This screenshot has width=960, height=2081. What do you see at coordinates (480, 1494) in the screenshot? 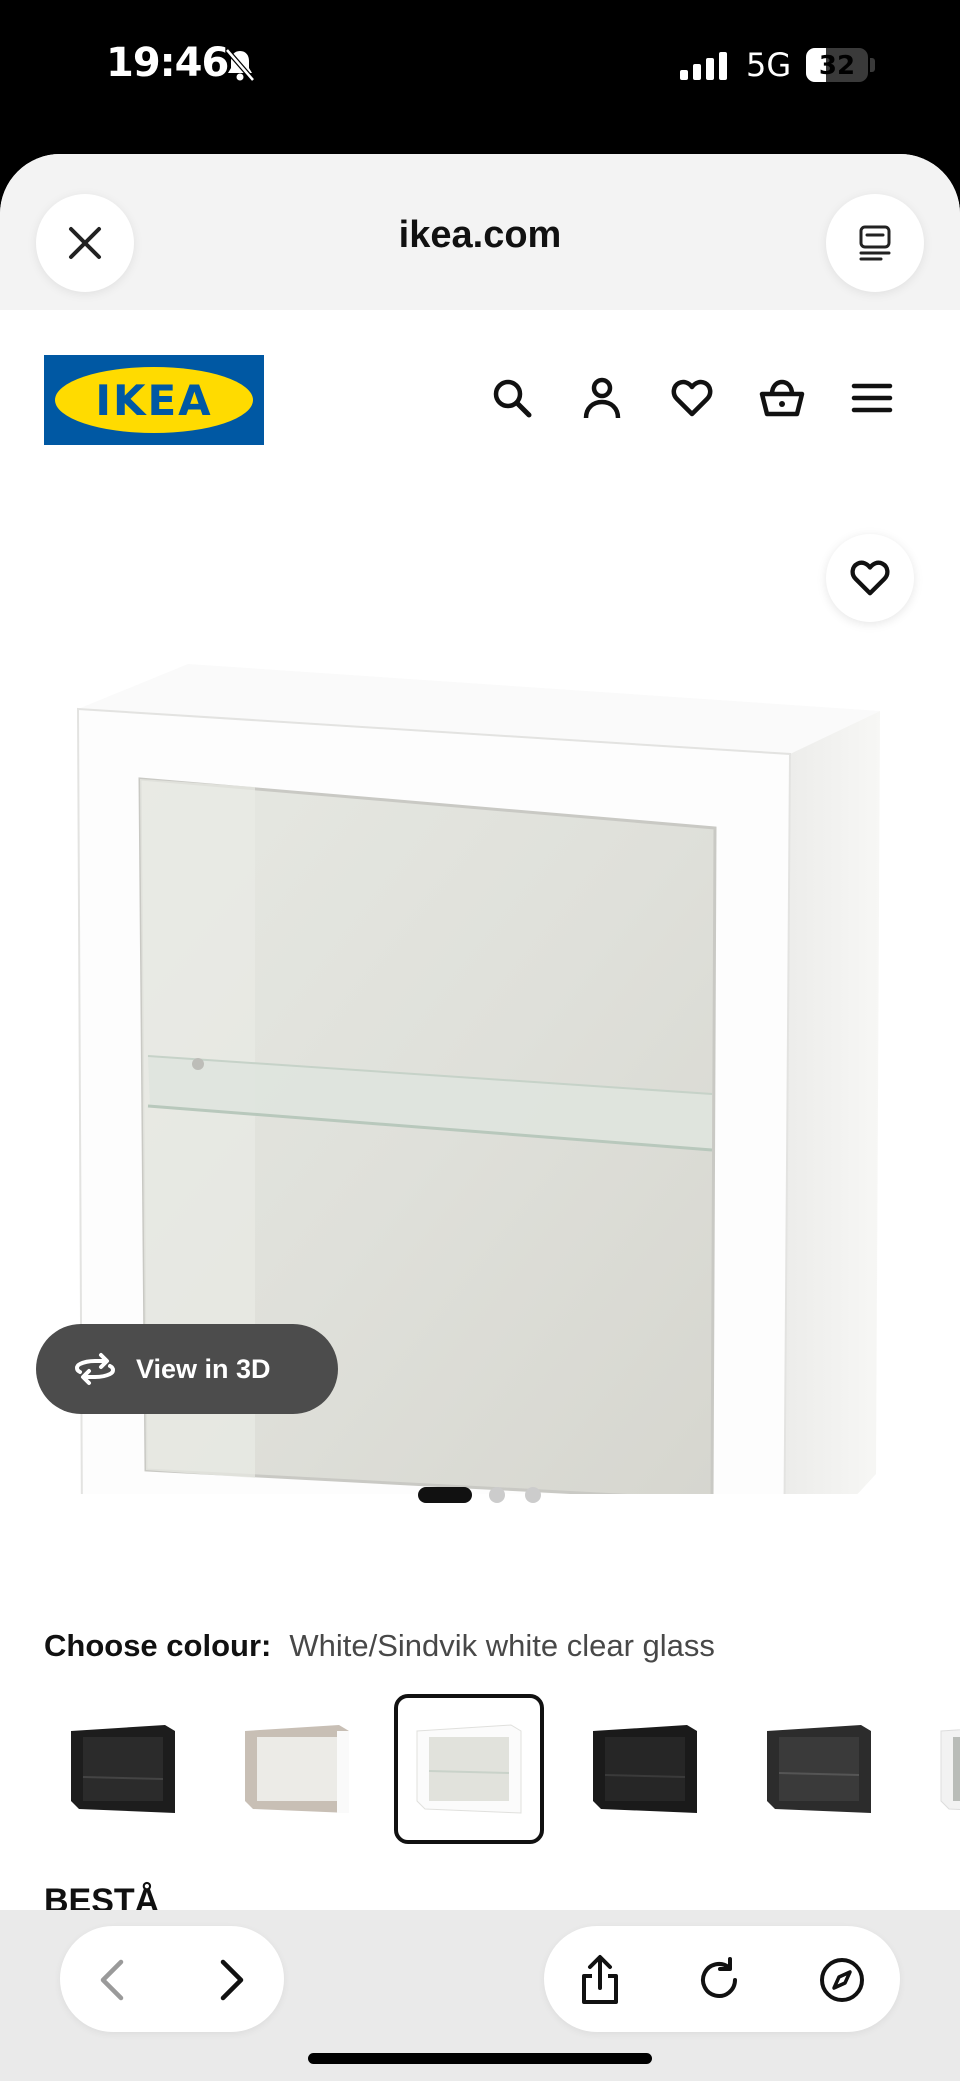
I see `gallery-pagination` at bounding box center [480, 1494].